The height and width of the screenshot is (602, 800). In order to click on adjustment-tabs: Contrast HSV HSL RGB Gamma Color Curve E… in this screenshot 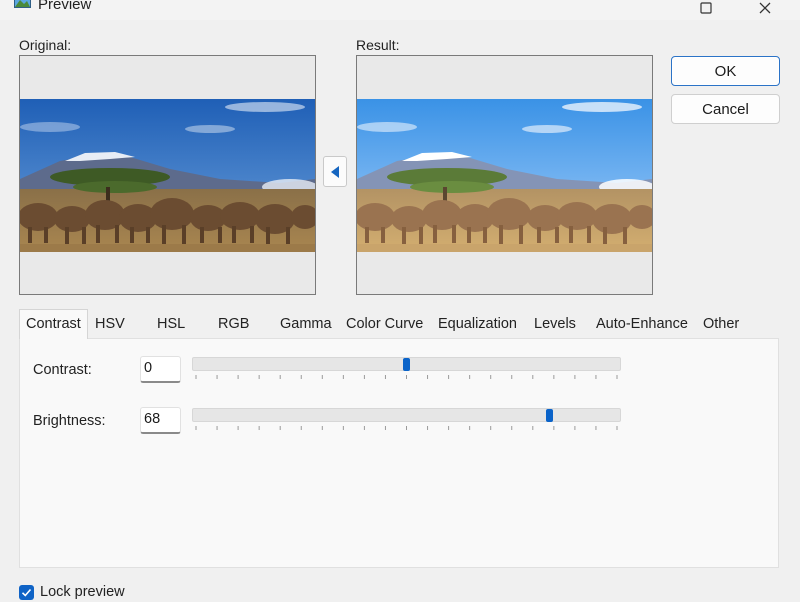, I will do `click(399, 324)`.